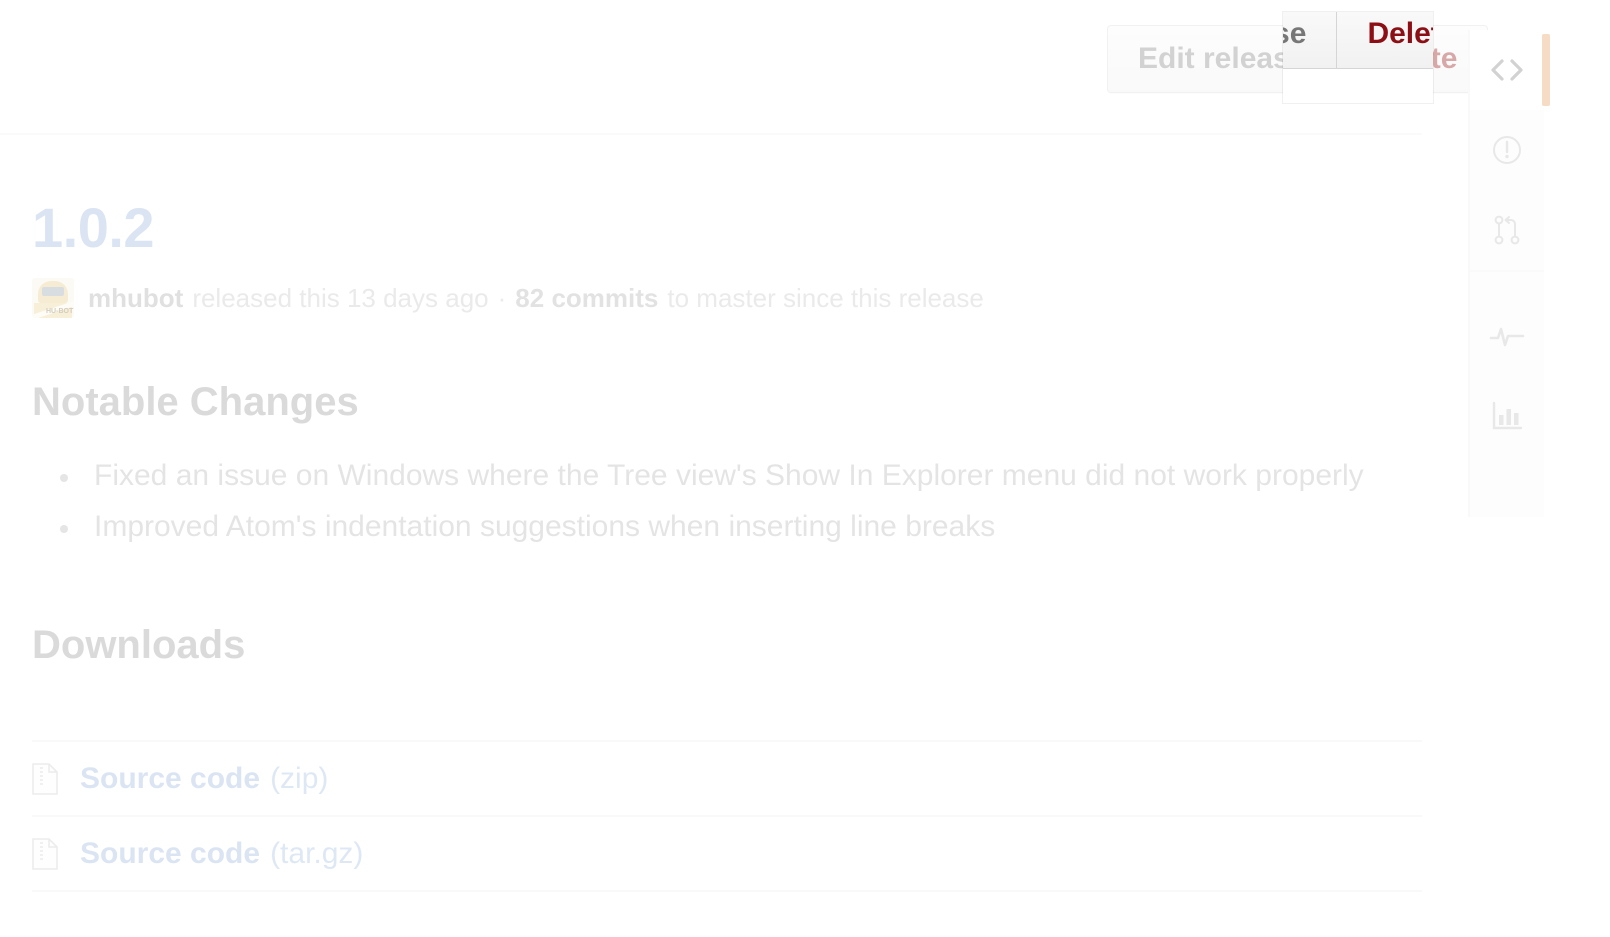 This screenshot has height=937, width=1610. I want to click on rail-item-pulse, so click(1507, 336).